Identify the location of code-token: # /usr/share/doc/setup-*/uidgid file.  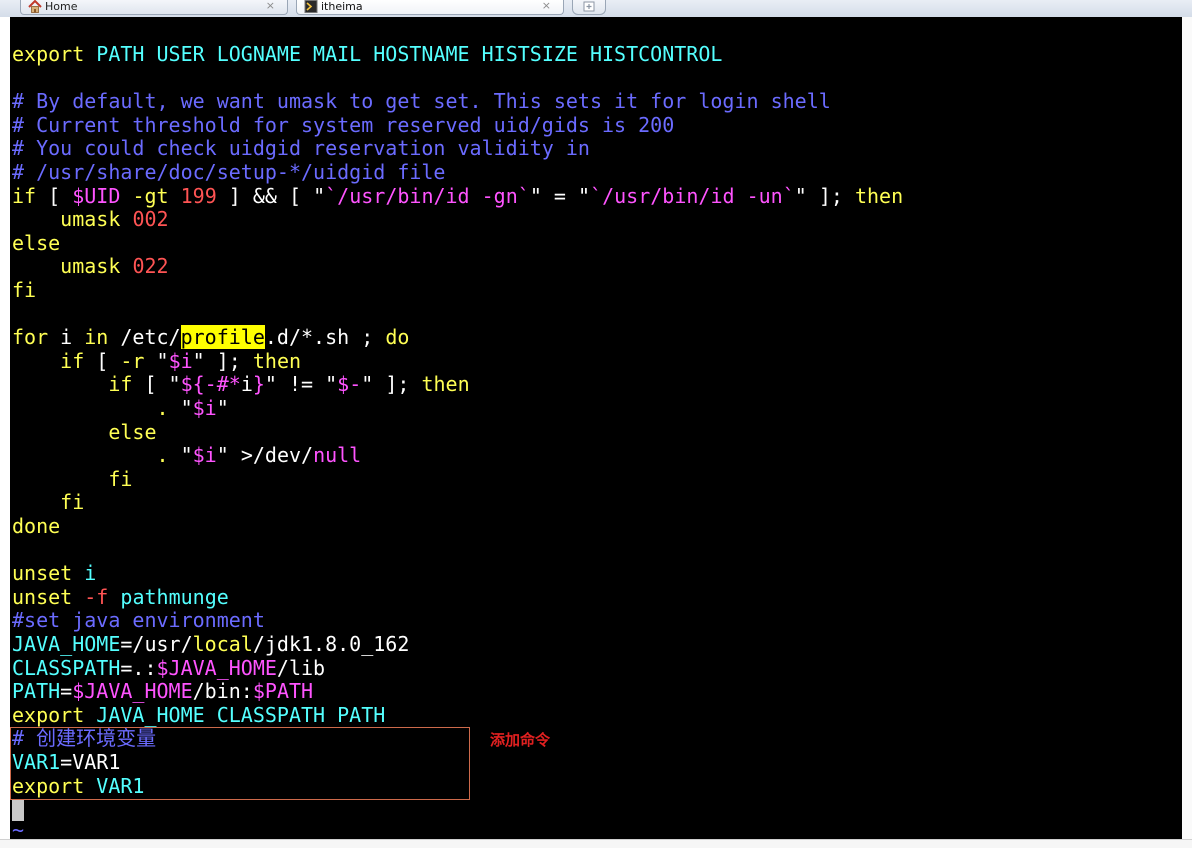
(229, 172).